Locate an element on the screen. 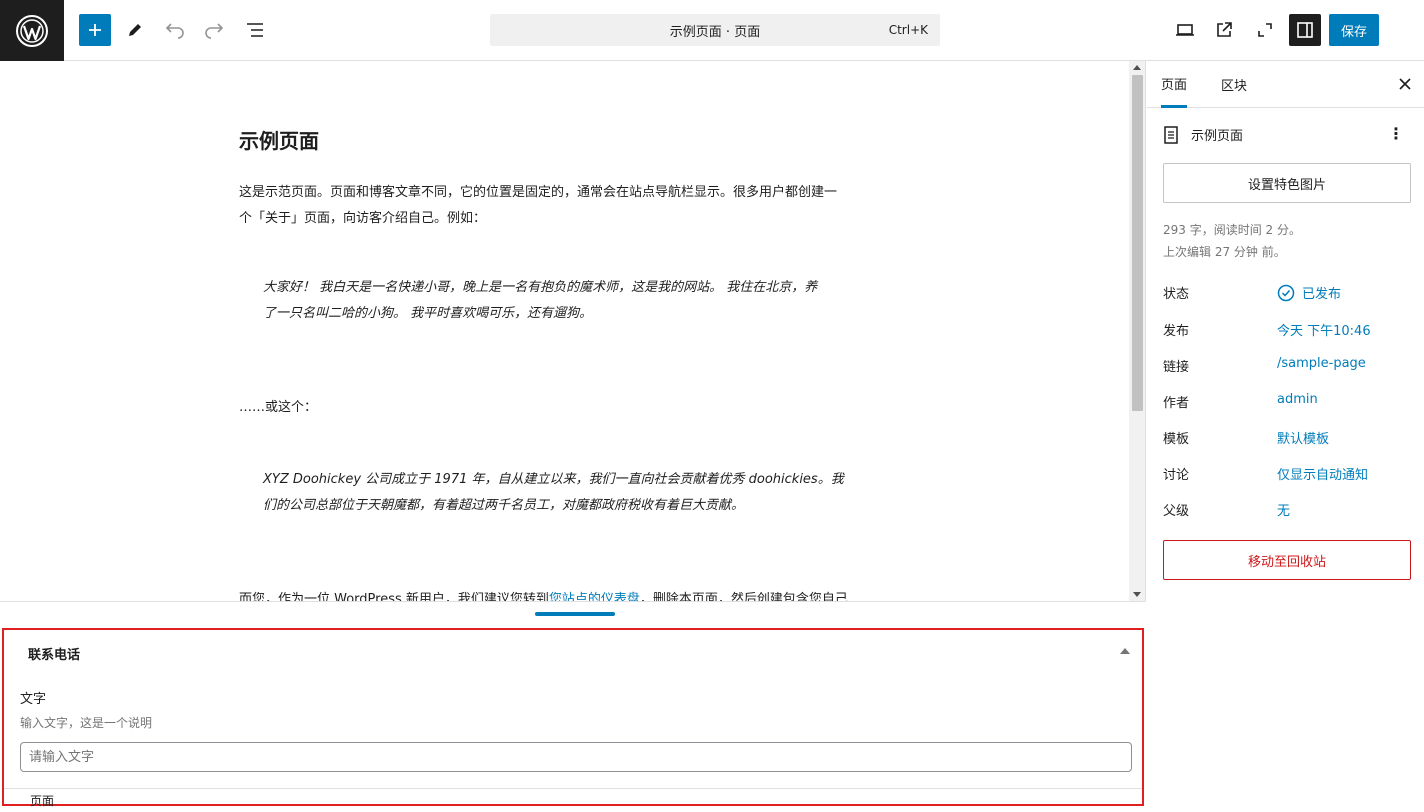 The height and width of the screenshot is (812, 1424). scroll-down-arrow is located at coordinates (1137, 594).